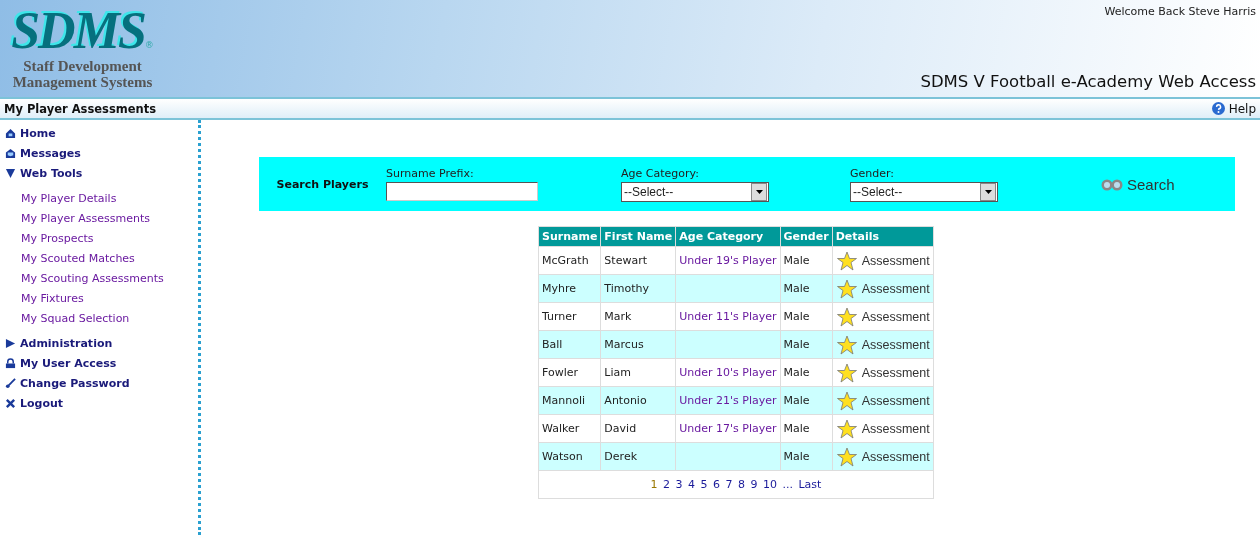  Describe the element at coordinates (1112, 184) in the screenshot. I see `binoculars-icon` at that location.